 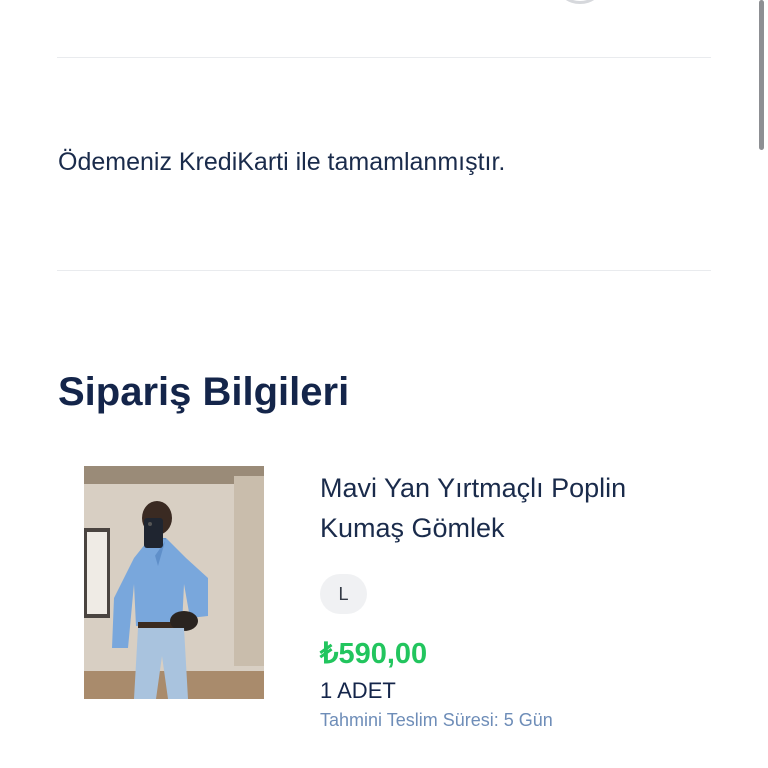 I want to click on product-quantity: 1 ADET, so click(x=358, y=690).